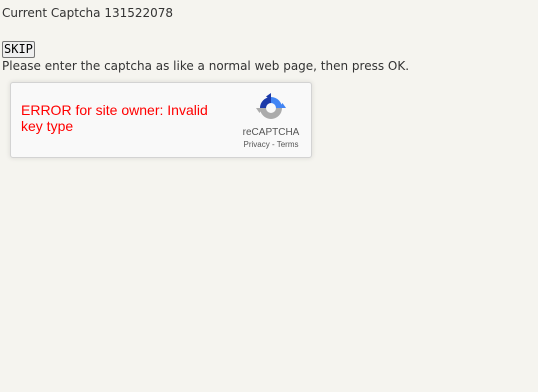 The image size is (538, 392). What do you see at coordinates (139, 13) in the screenshot?
I see `current-captcha-id: 131522078` at bounding box center [139, 13].